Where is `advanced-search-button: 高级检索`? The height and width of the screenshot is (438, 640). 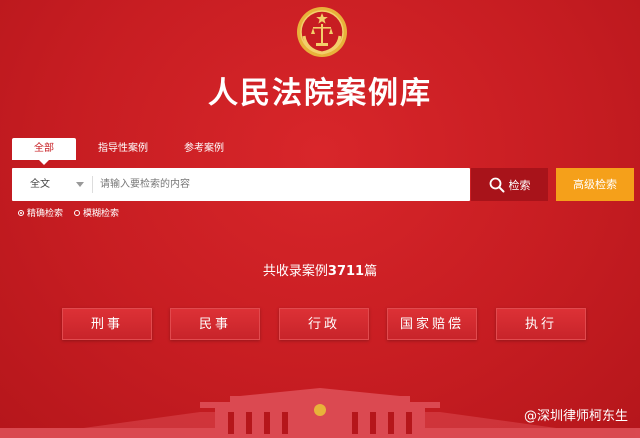
advanced-search-button: 高级检索 is located at coordinates (595, 184).